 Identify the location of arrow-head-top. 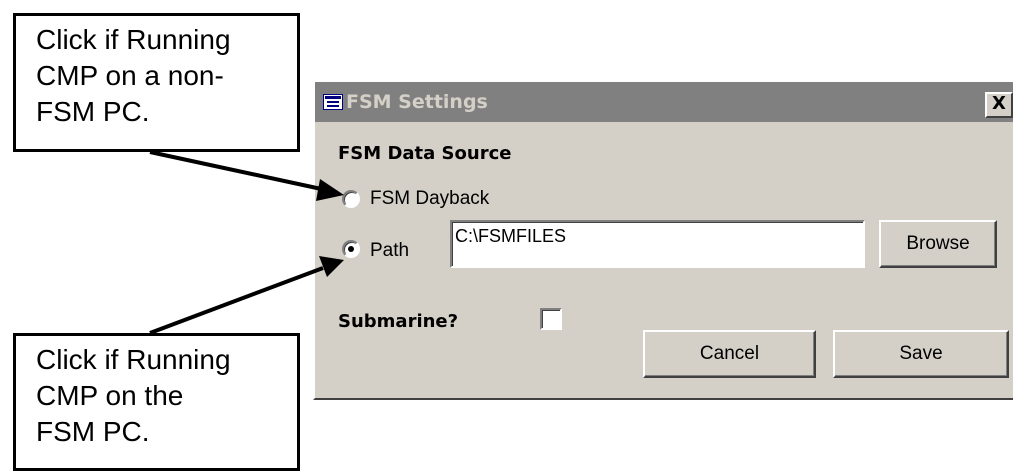
(330, 190).